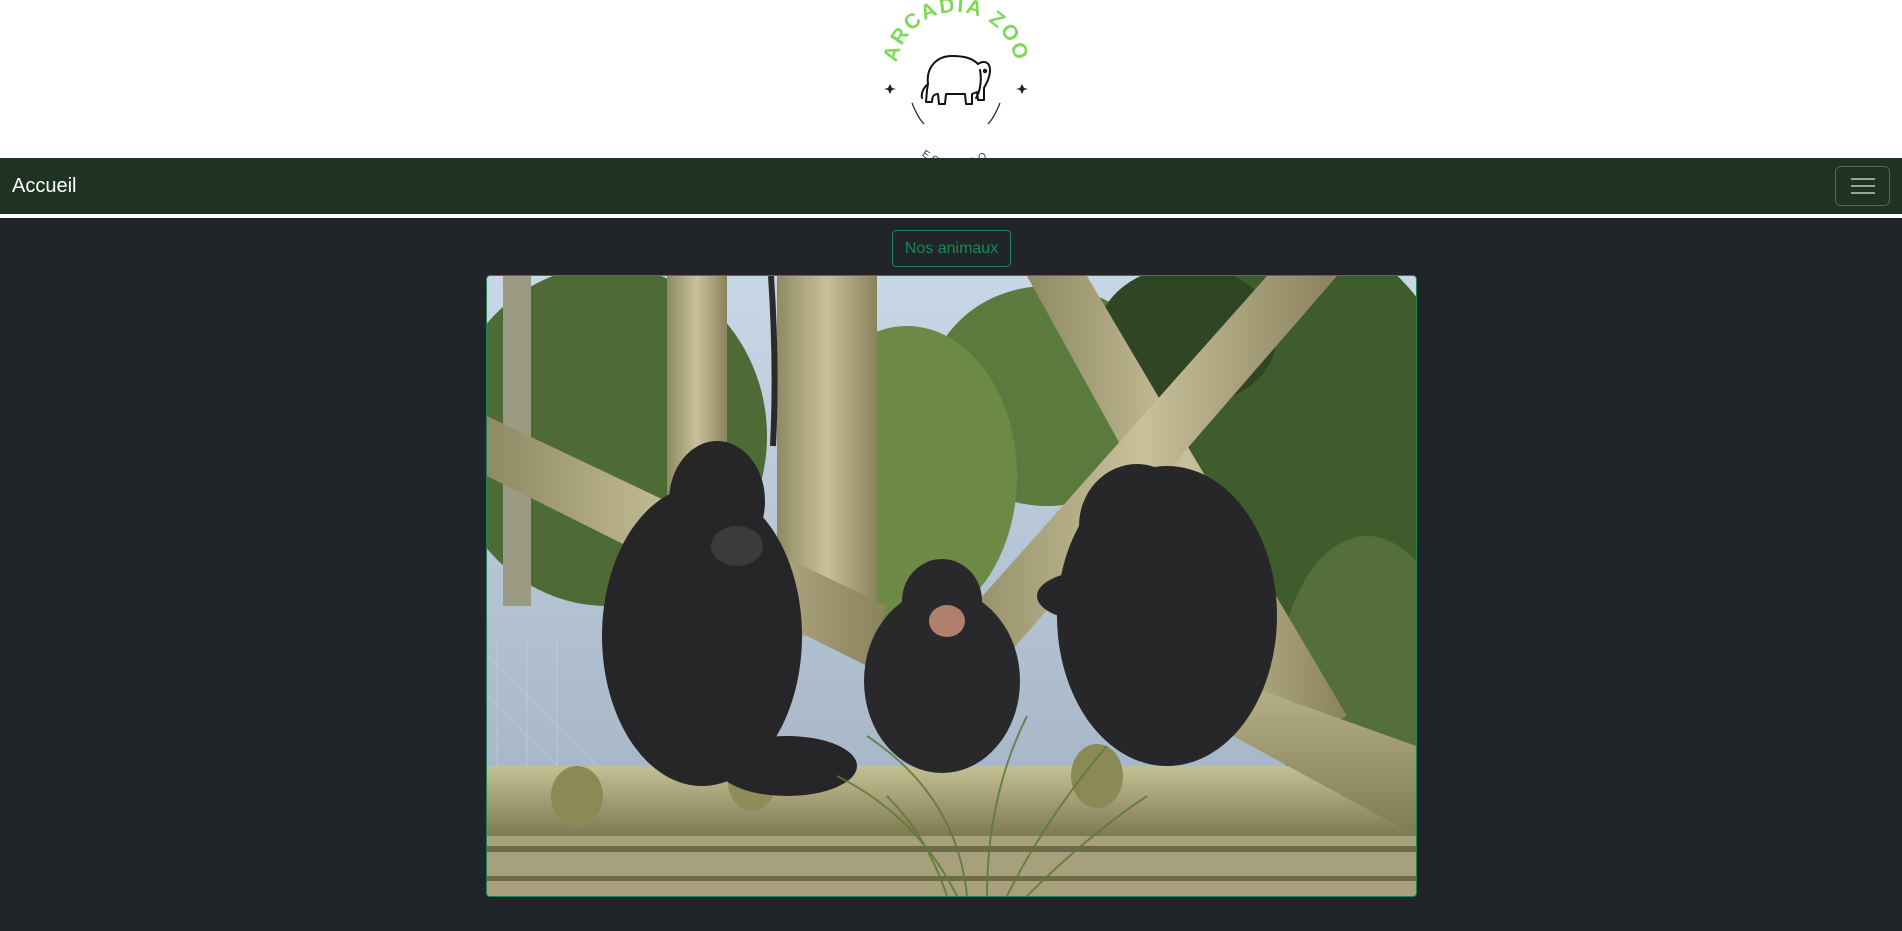 The height and width of the screenshot is (931, 1902). I want to click on sparkle-icon, so click(956, 89).